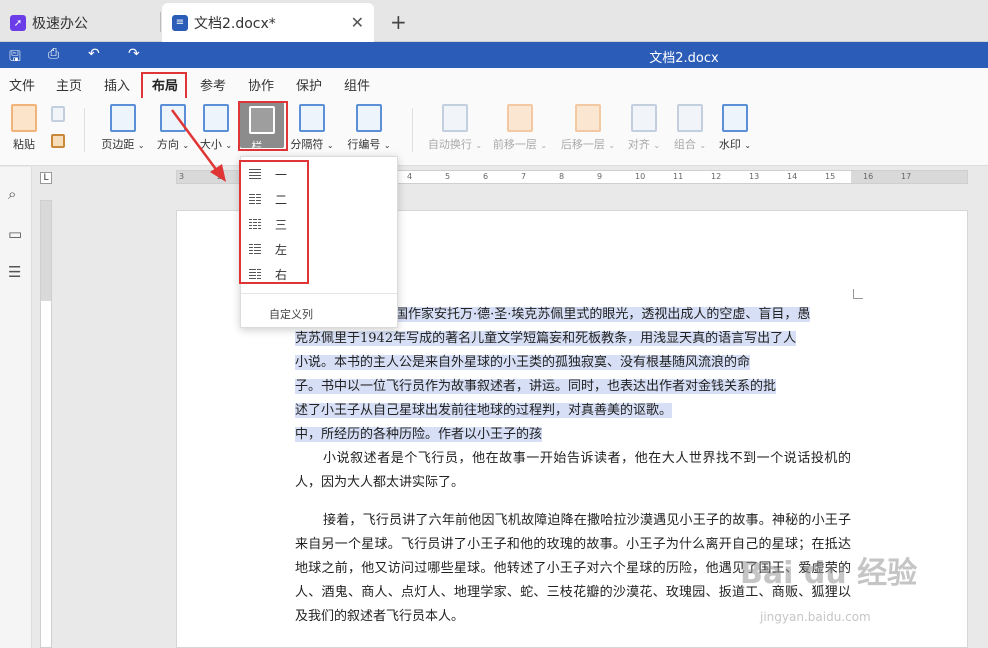  I want to click on tab-home-label: 极速办公, so click(60, 24).